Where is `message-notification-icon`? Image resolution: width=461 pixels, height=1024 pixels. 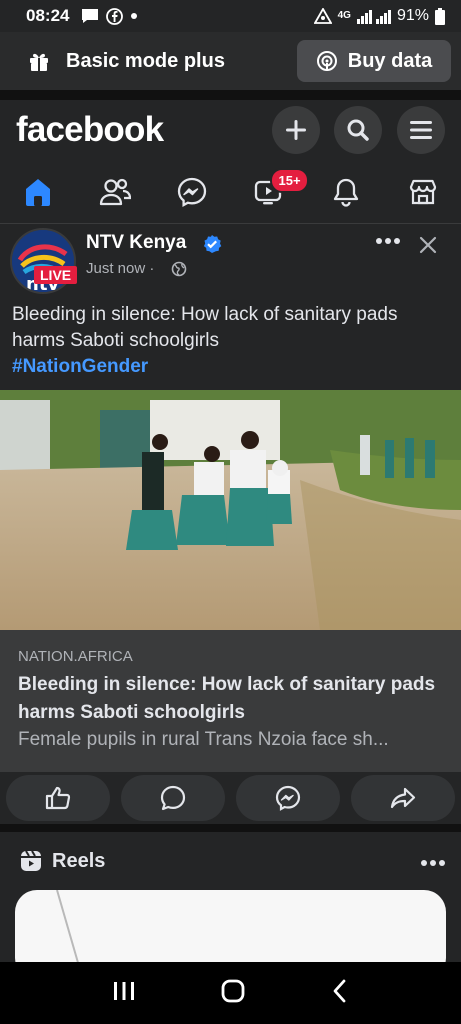
message-notification-icon is located at coordinates (90, 16).